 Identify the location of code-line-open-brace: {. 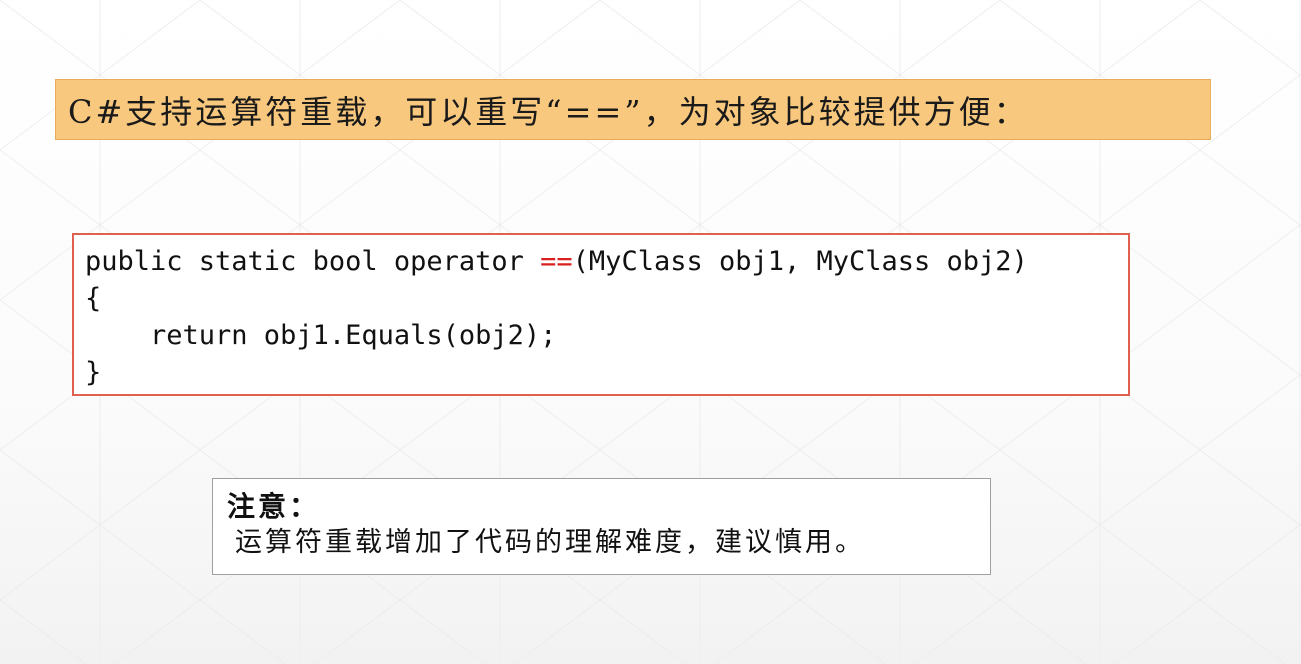
(93, 298).